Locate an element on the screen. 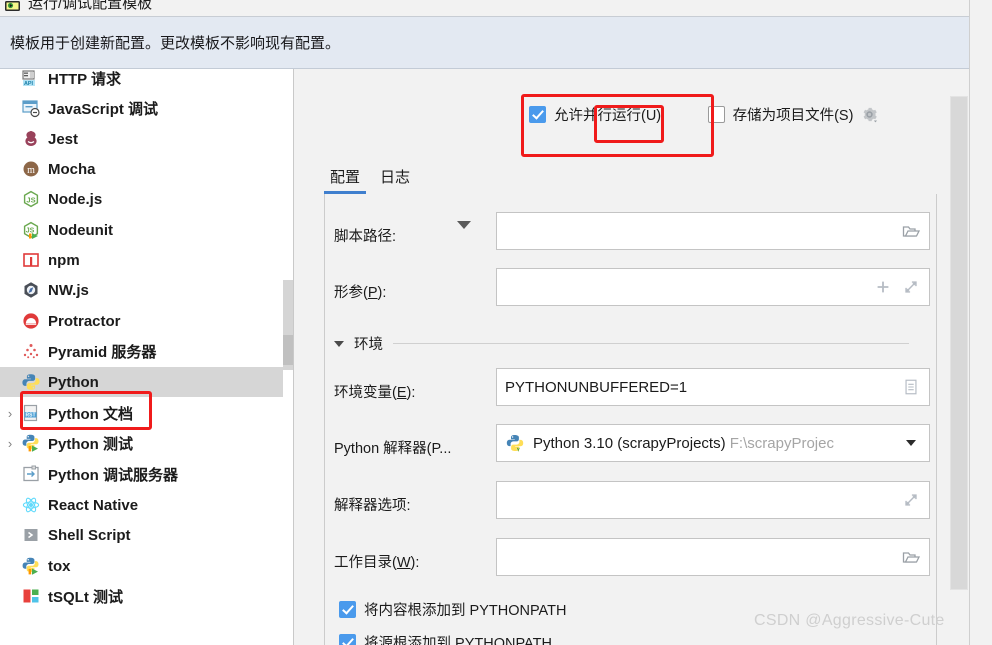 The width and height of the screenshot is (992, 645). add-source-roots-label: 将源根添加到 PYTHONPATH is located at coordinates (458, 640).